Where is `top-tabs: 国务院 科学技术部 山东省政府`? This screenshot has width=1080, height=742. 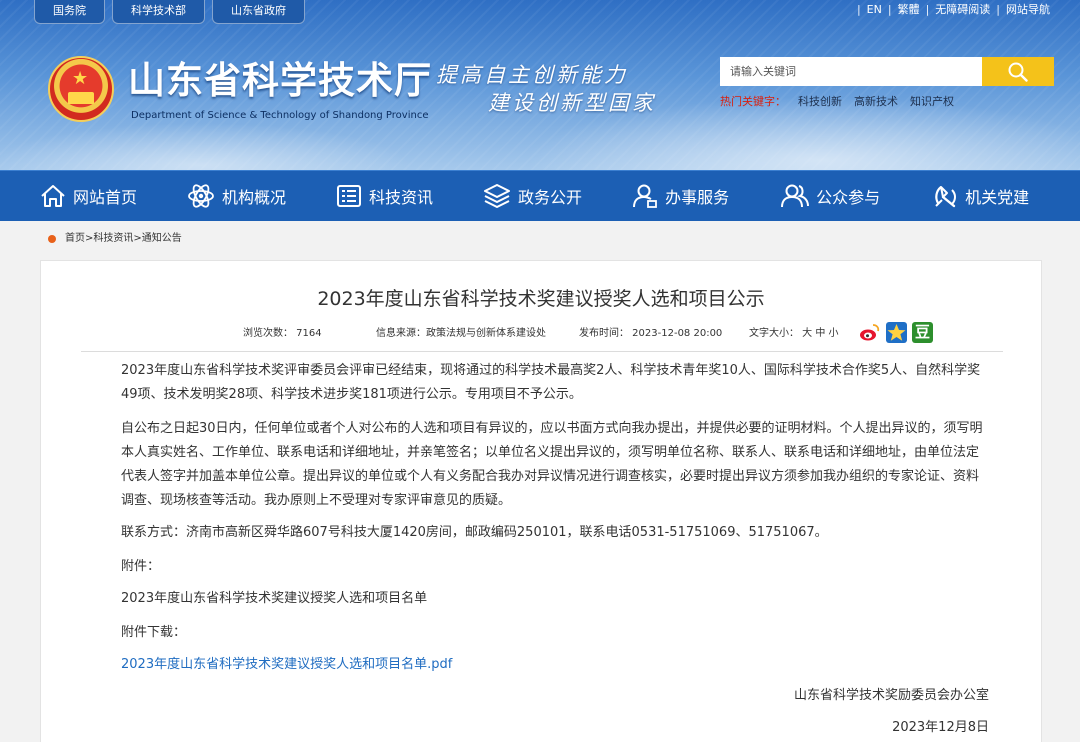 top-tabs: 国务院 科学技术部 山东省政府 is located at coordinates (169, 12).